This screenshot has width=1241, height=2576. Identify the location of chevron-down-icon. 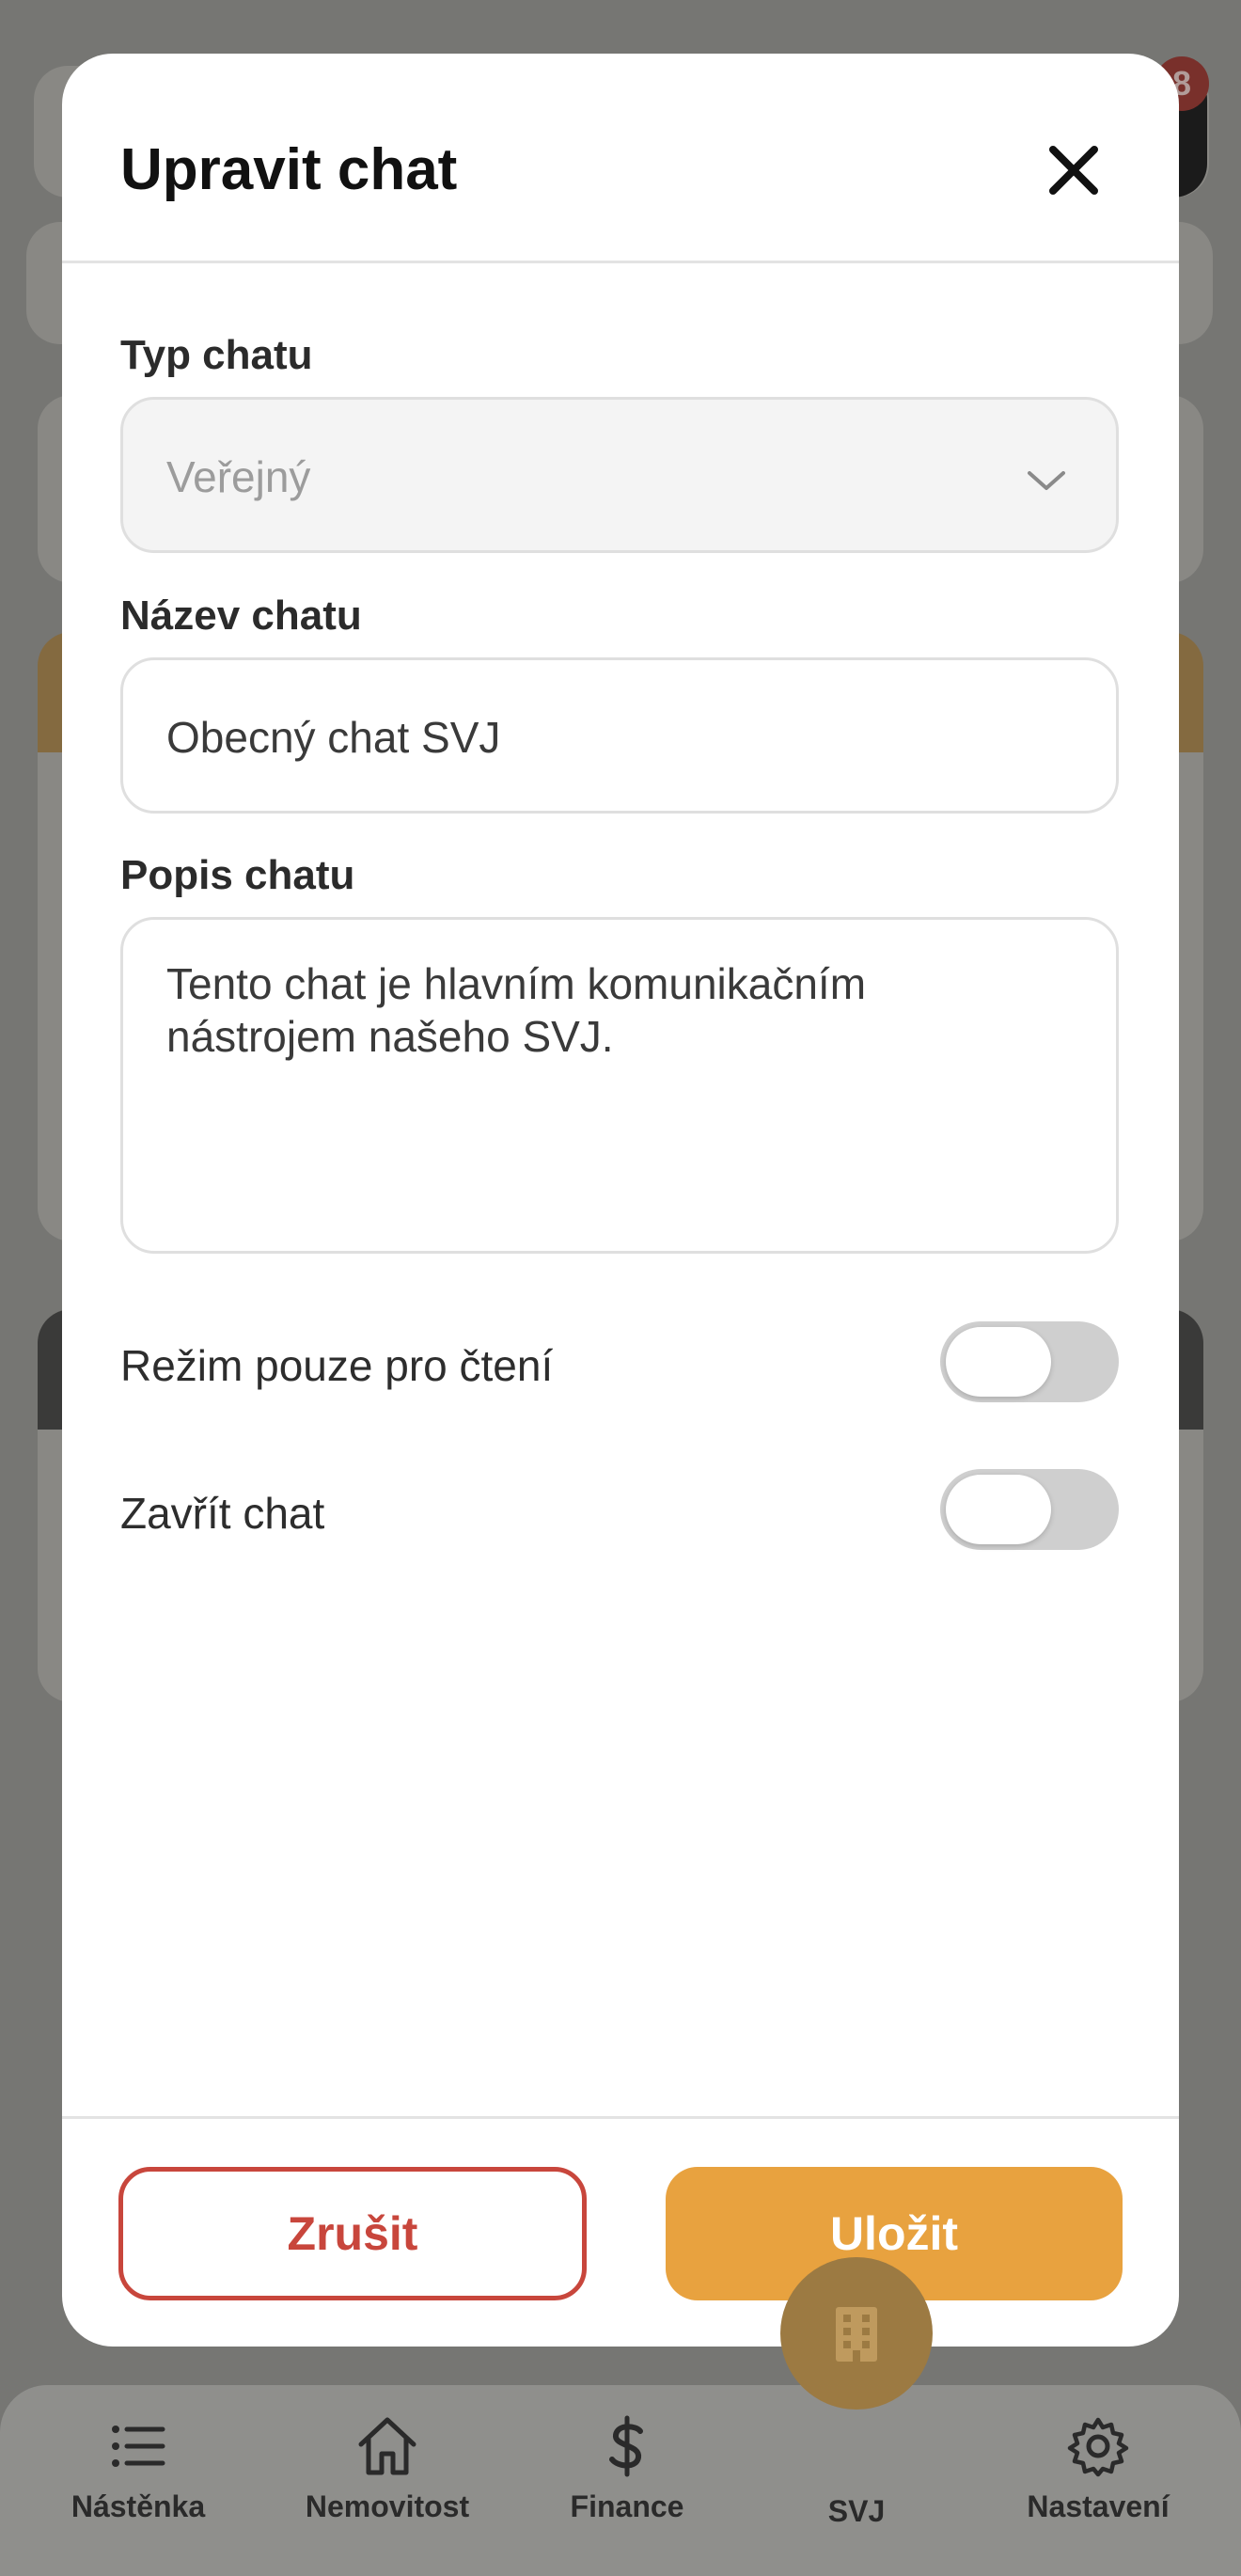
(1046, 480).